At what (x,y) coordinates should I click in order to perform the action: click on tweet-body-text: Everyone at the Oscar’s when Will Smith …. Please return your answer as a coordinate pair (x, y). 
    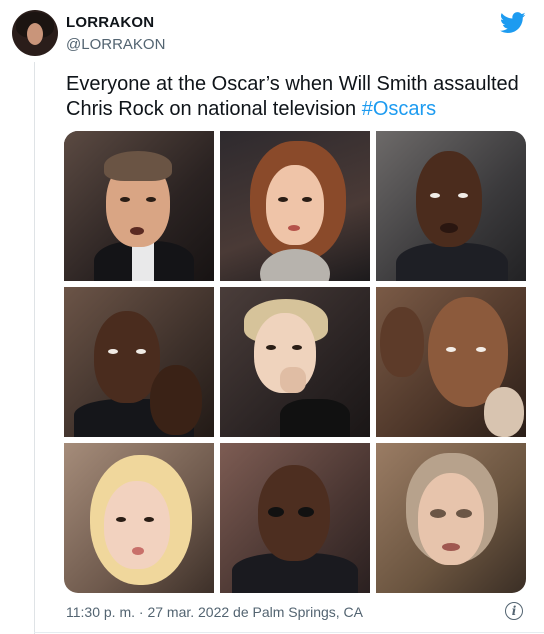
    Looking at the image, I should click on (292, 96).